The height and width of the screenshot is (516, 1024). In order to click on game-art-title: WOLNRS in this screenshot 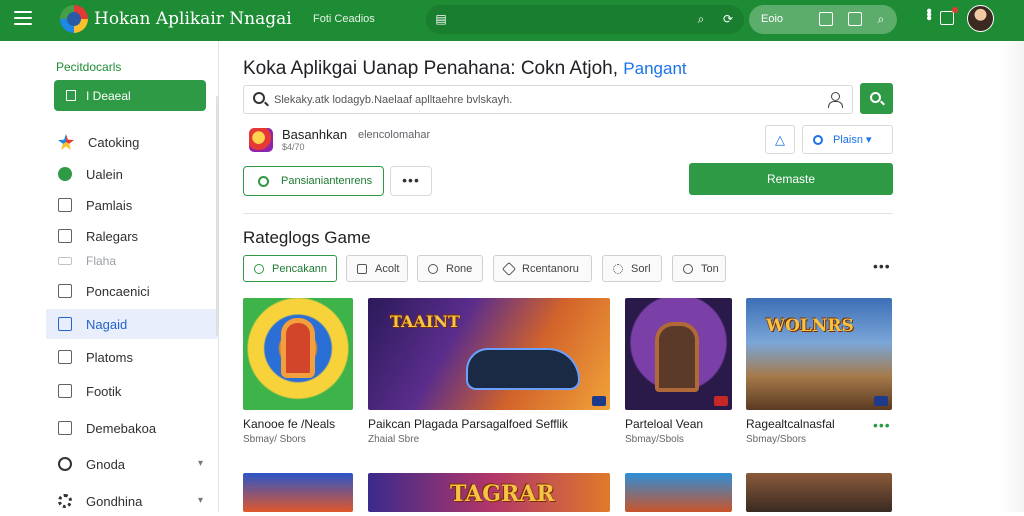, I will do `click(810, 326)`.